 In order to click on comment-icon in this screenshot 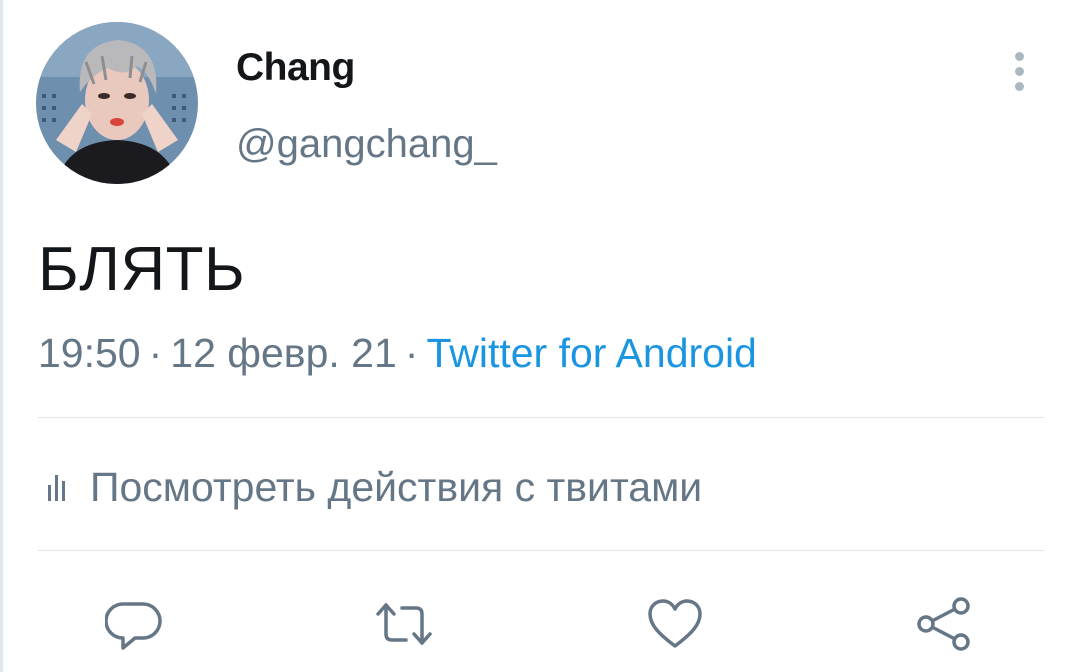, I will do `click(133, 626)`.